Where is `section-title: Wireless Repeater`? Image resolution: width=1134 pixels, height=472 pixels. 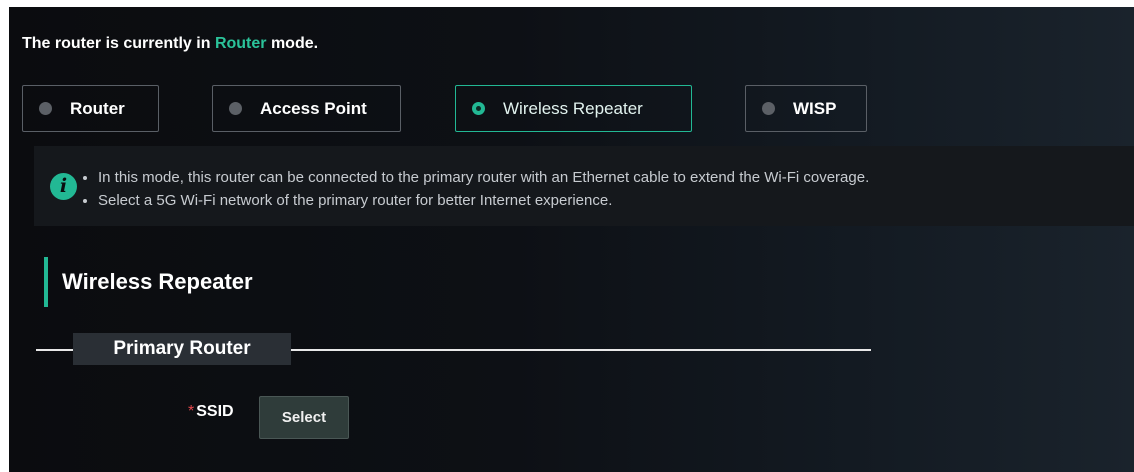
section-title: Wireless Repeater is located at coordinates (148, 282).